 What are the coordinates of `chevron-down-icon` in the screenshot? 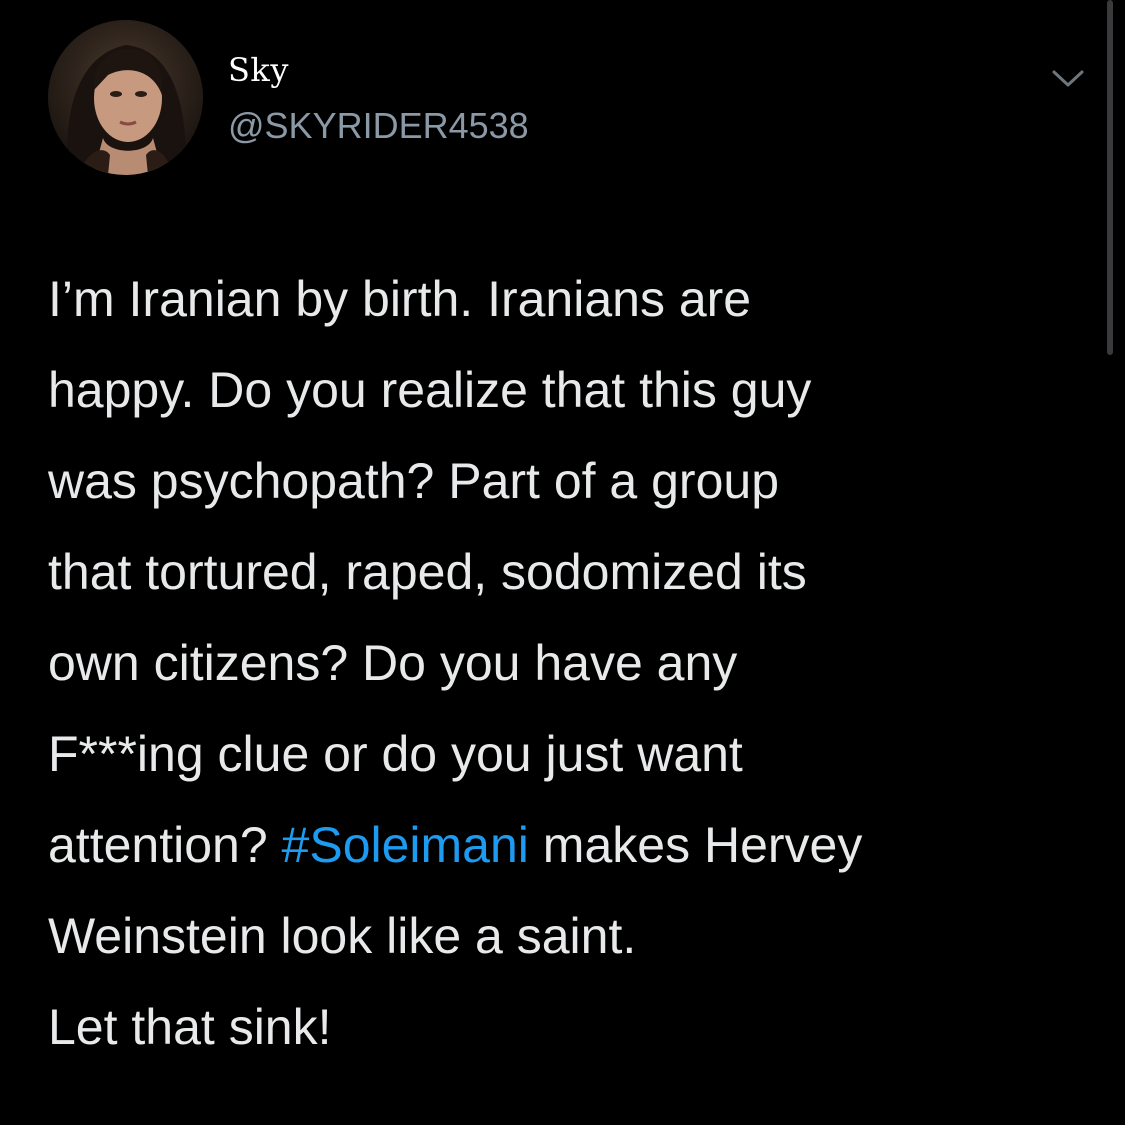 It's located at (1068, 77).